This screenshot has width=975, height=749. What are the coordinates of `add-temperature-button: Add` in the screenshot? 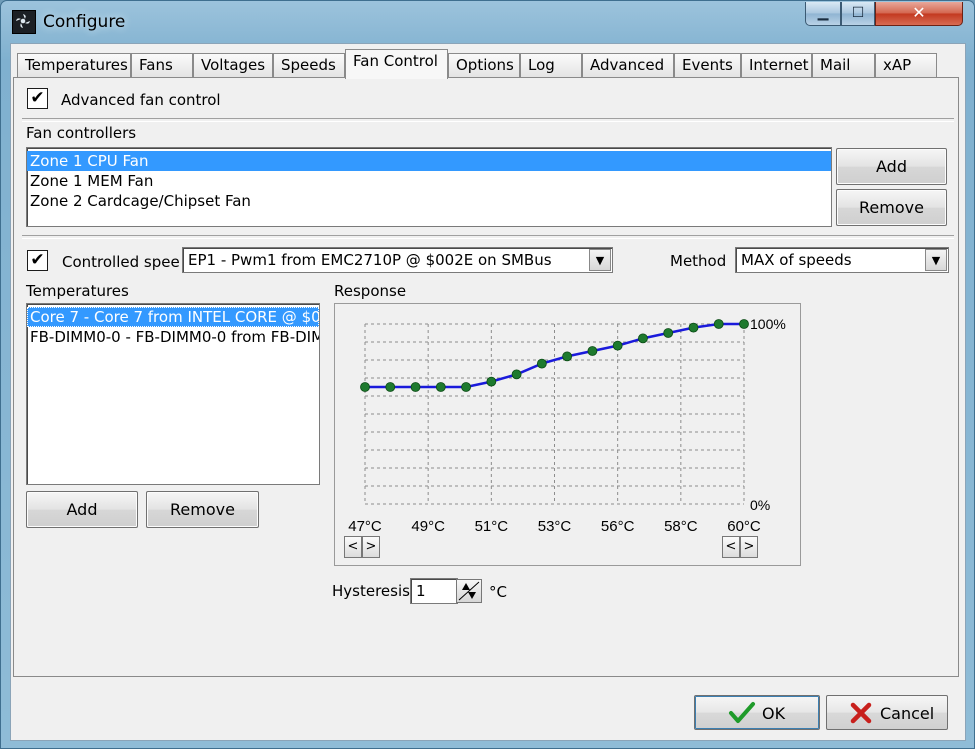 It's located at (82, 509).